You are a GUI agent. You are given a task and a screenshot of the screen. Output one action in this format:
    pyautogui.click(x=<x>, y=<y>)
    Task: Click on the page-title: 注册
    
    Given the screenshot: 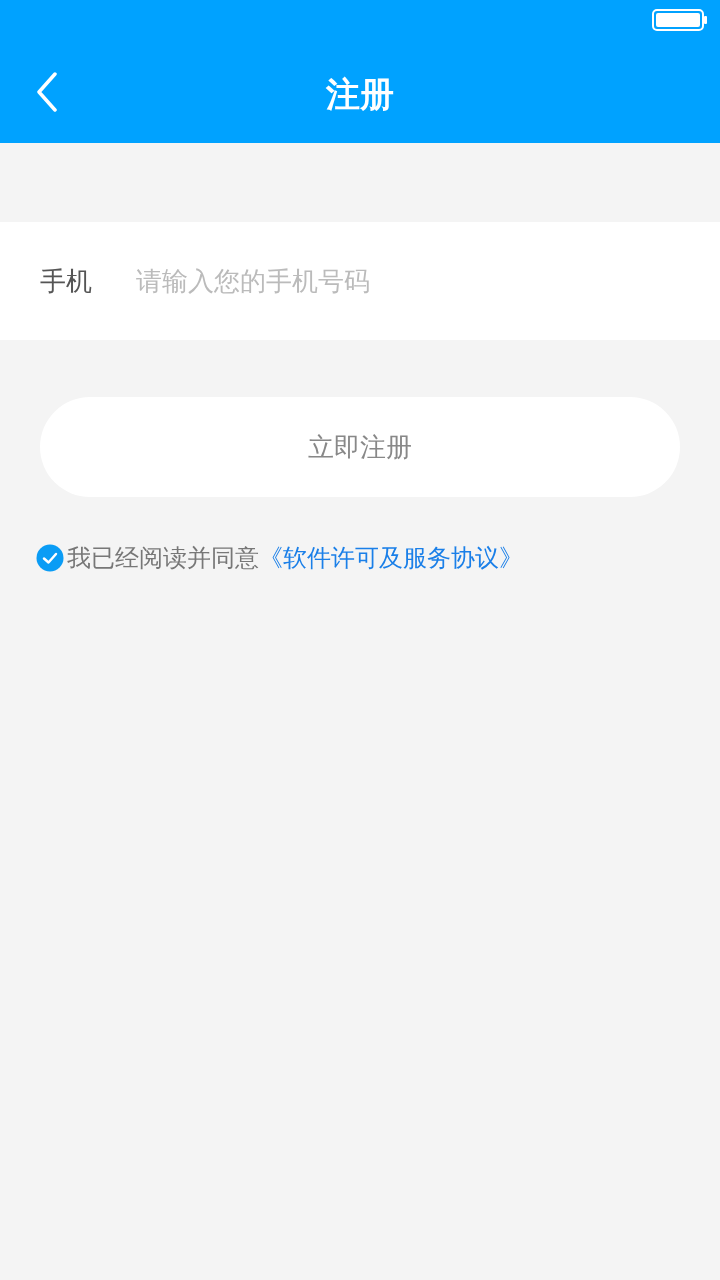 What is the action you would take?
    pyautogui.click(x=360, y=94)
    